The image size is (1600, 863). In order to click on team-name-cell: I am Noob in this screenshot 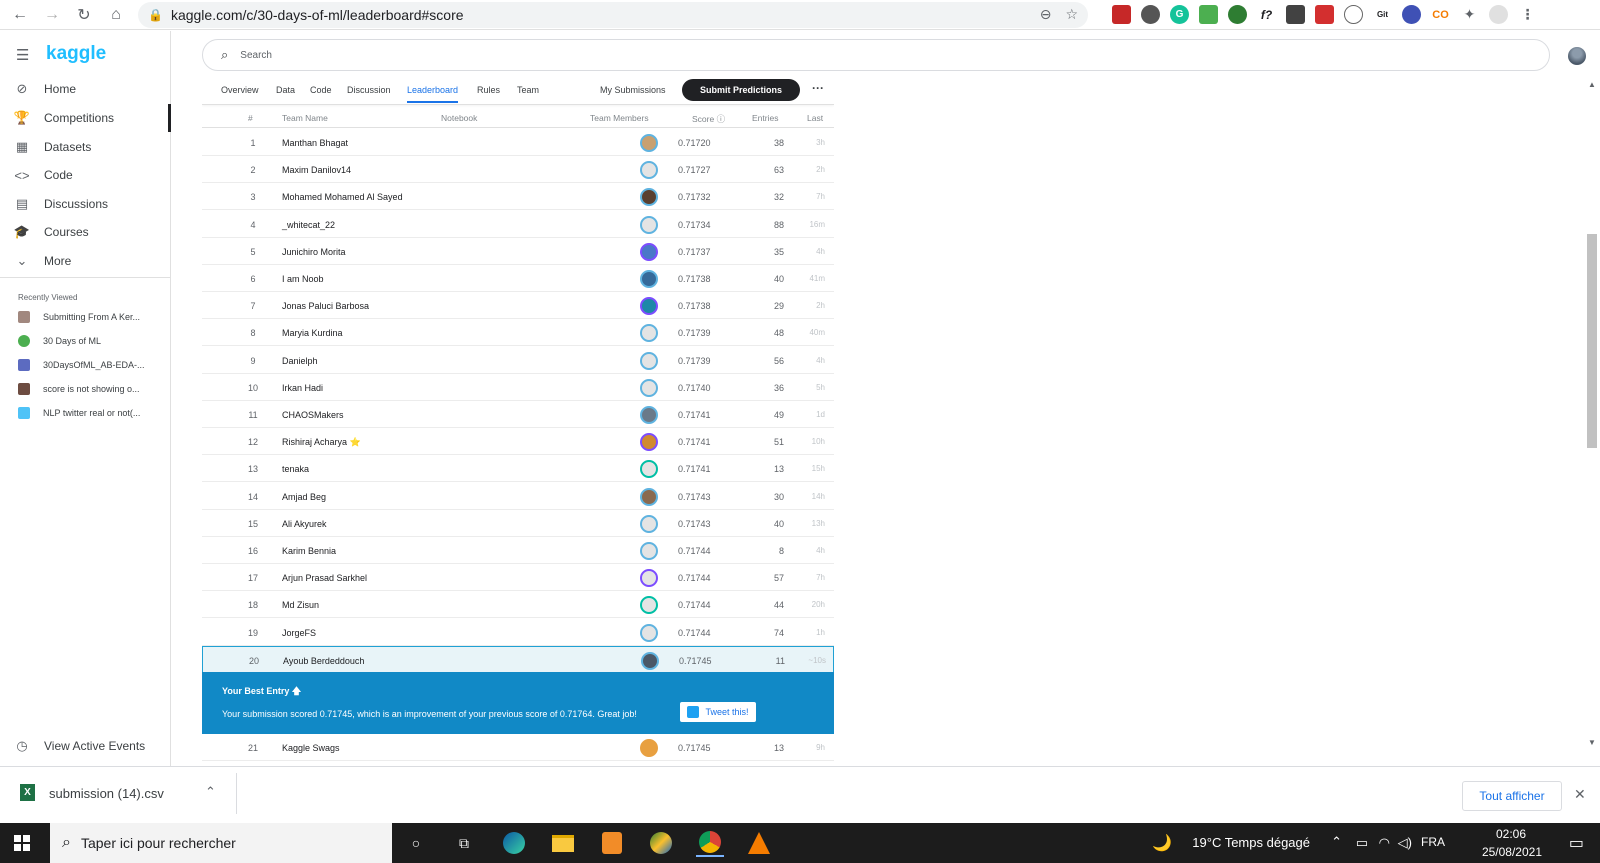, I will do `click(303, 279)`.